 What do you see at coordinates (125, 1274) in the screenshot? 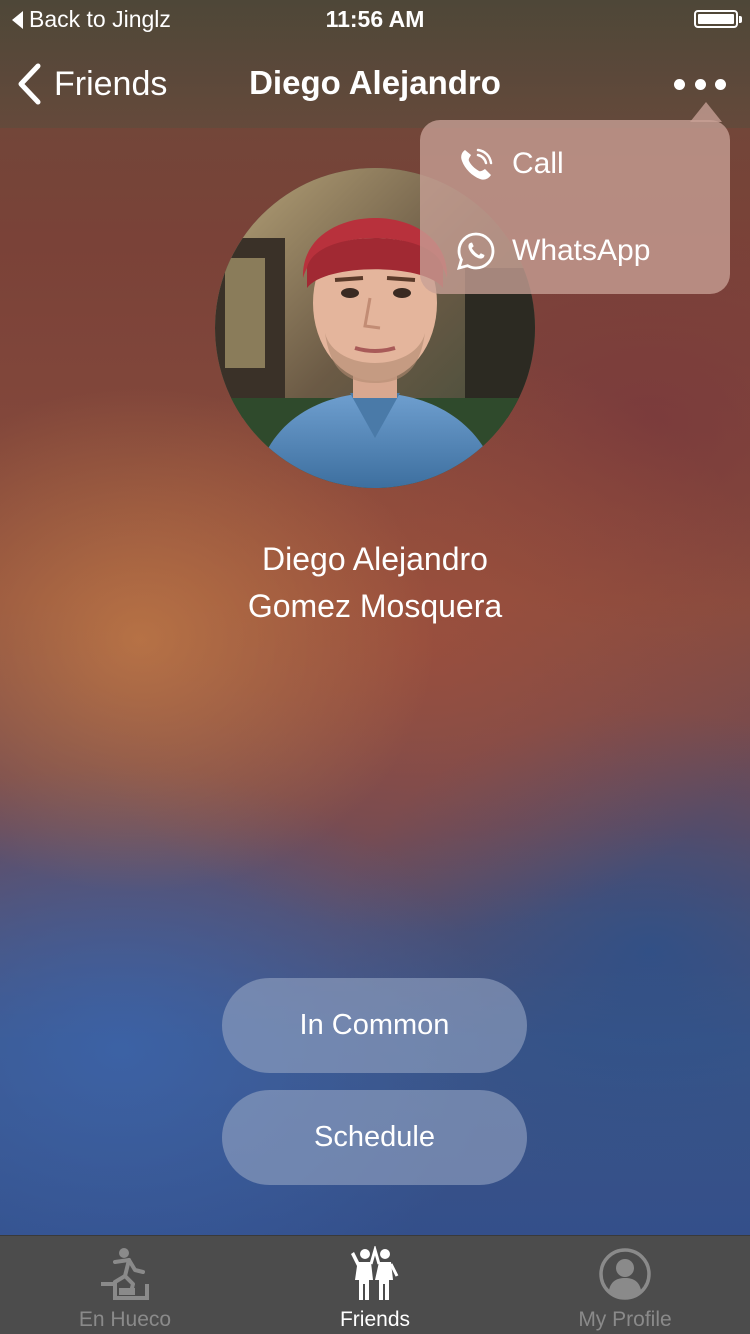
I see `running-person-icon` at bounding box center [125, 1274].